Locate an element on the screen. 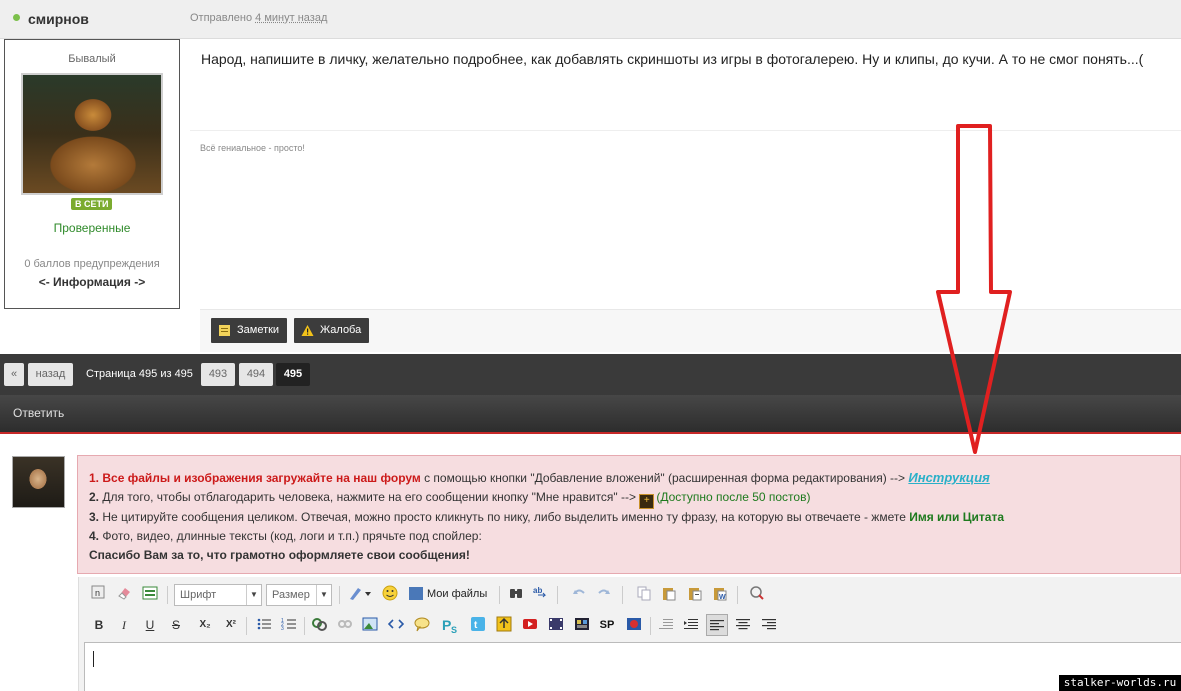  complaint-label: Жалоба is located at coordinates (341, 330).